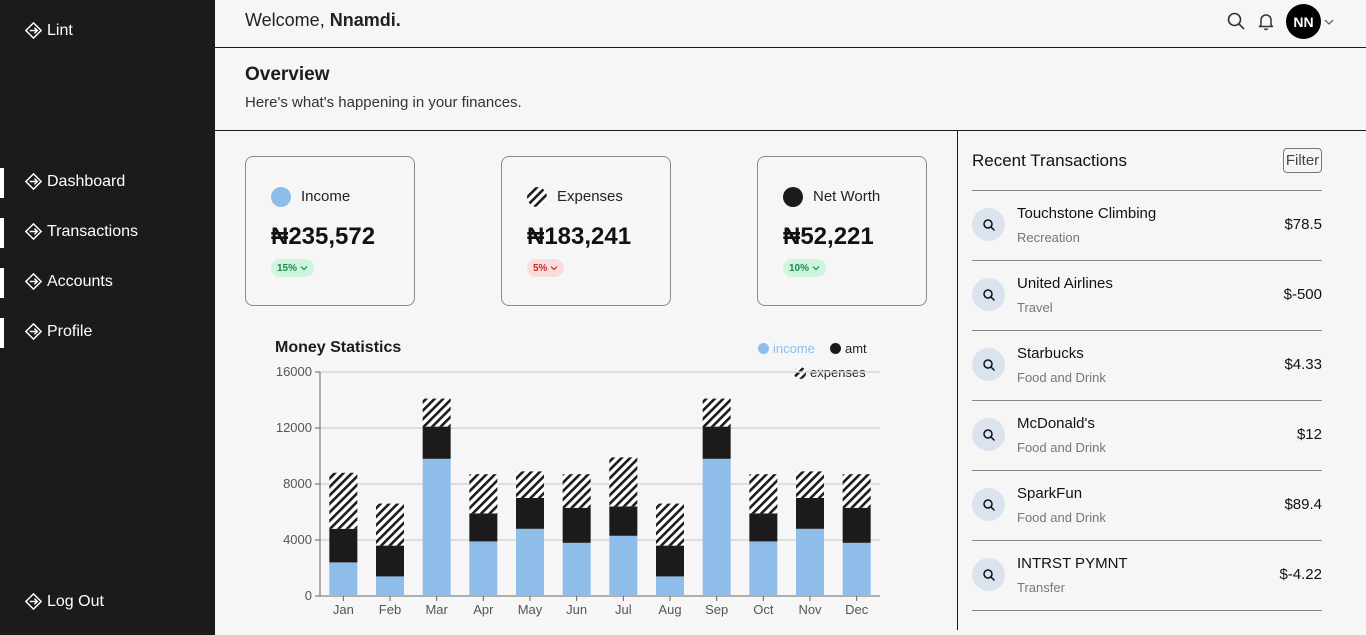  What do you see at coordinates (390, 609) in the screenshot?
I see `x-tick-label: Feb` at bounding box center [390, 609].